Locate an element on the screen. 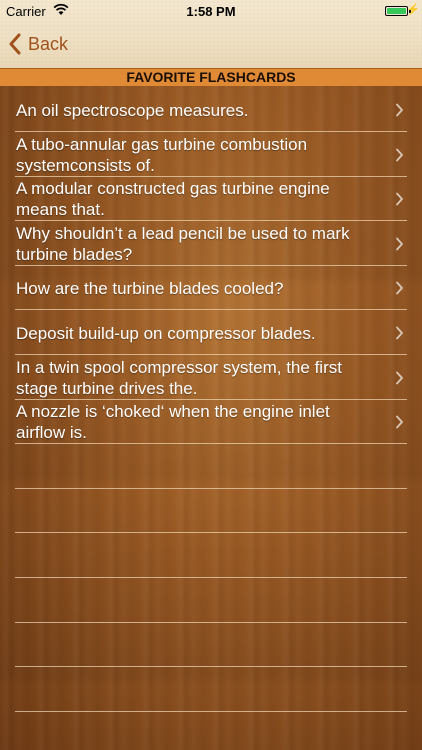  charging-icon: ⚡ is located at coordinates (413, 10).